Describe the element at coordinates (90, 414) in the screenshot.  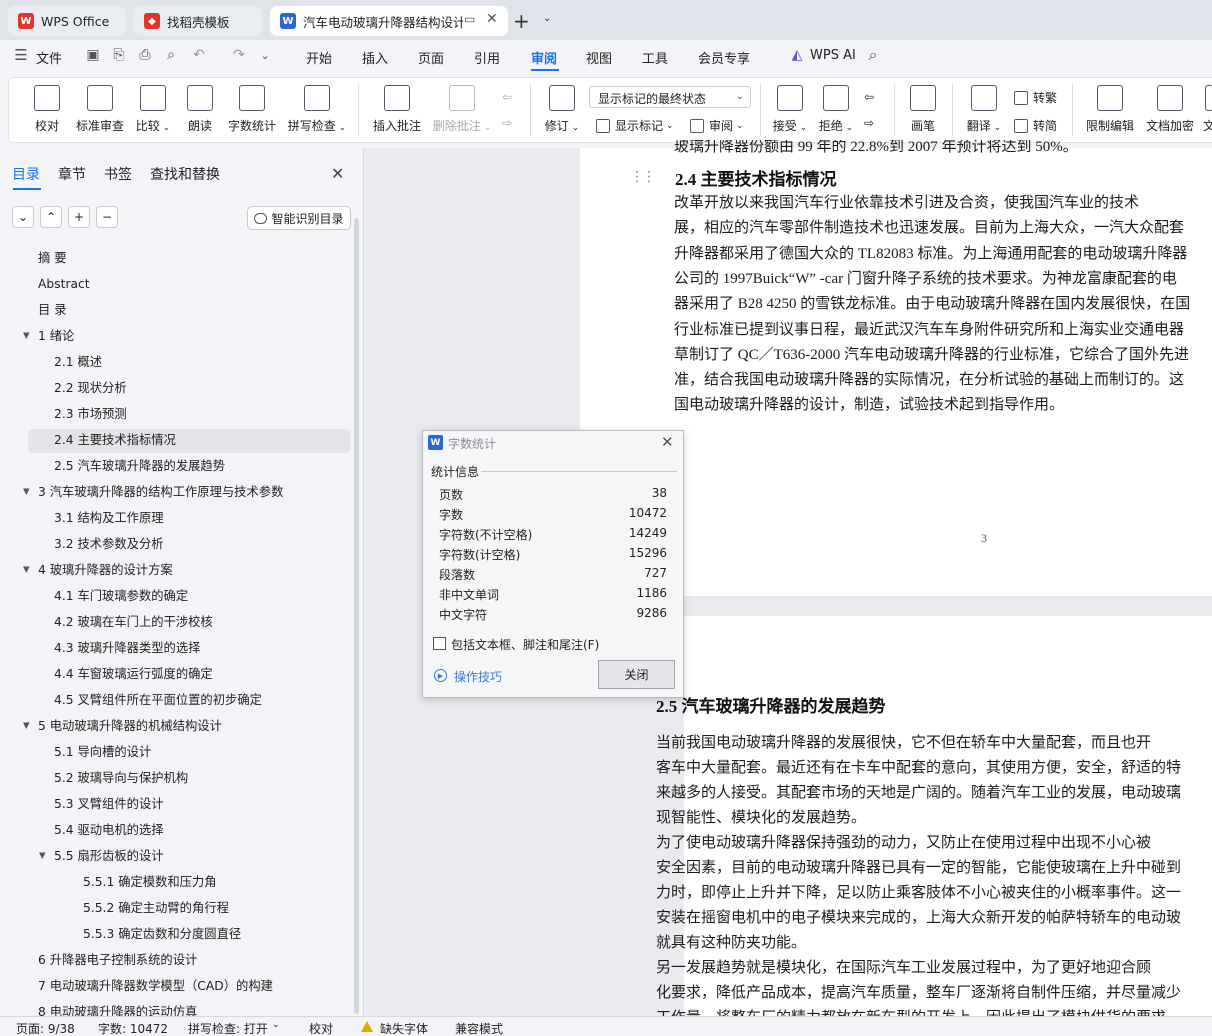
I see `toc-item: 2.3 市场预测` at that location.